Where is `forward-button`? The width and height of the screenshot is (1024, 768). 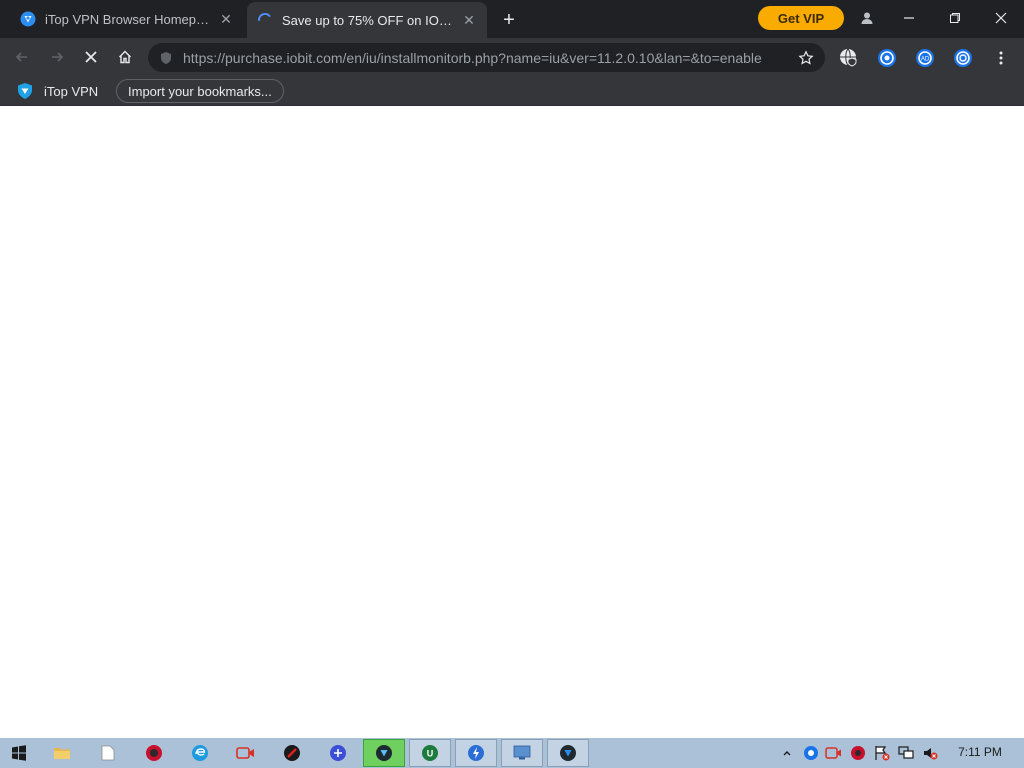 forward-button is located at coordinates (57, 57).